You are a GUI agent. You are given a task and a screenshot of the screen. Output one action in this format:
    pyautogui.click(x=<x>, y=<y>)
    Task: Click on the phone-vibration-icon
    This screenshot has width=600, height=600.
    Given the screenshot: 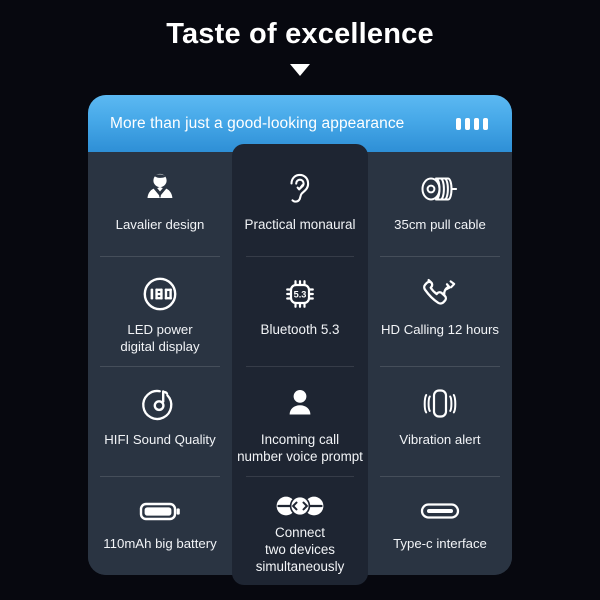 What is the action you would take?
    pyautogui.click(x=440, y=404)
    